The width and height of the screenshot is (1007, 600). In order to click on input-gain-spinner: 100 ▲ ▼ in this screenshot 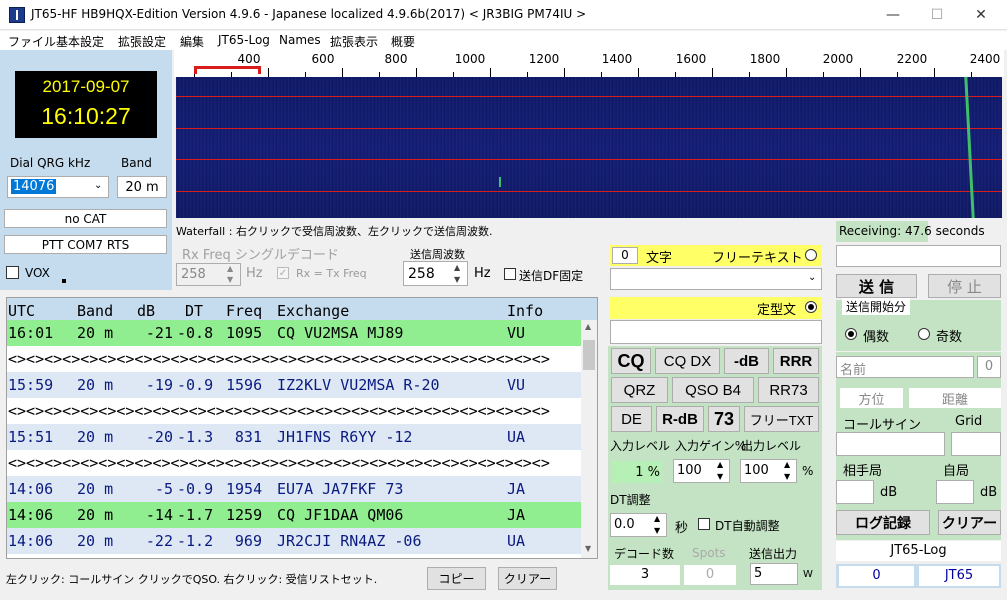, I will do `click(701, 471)`.